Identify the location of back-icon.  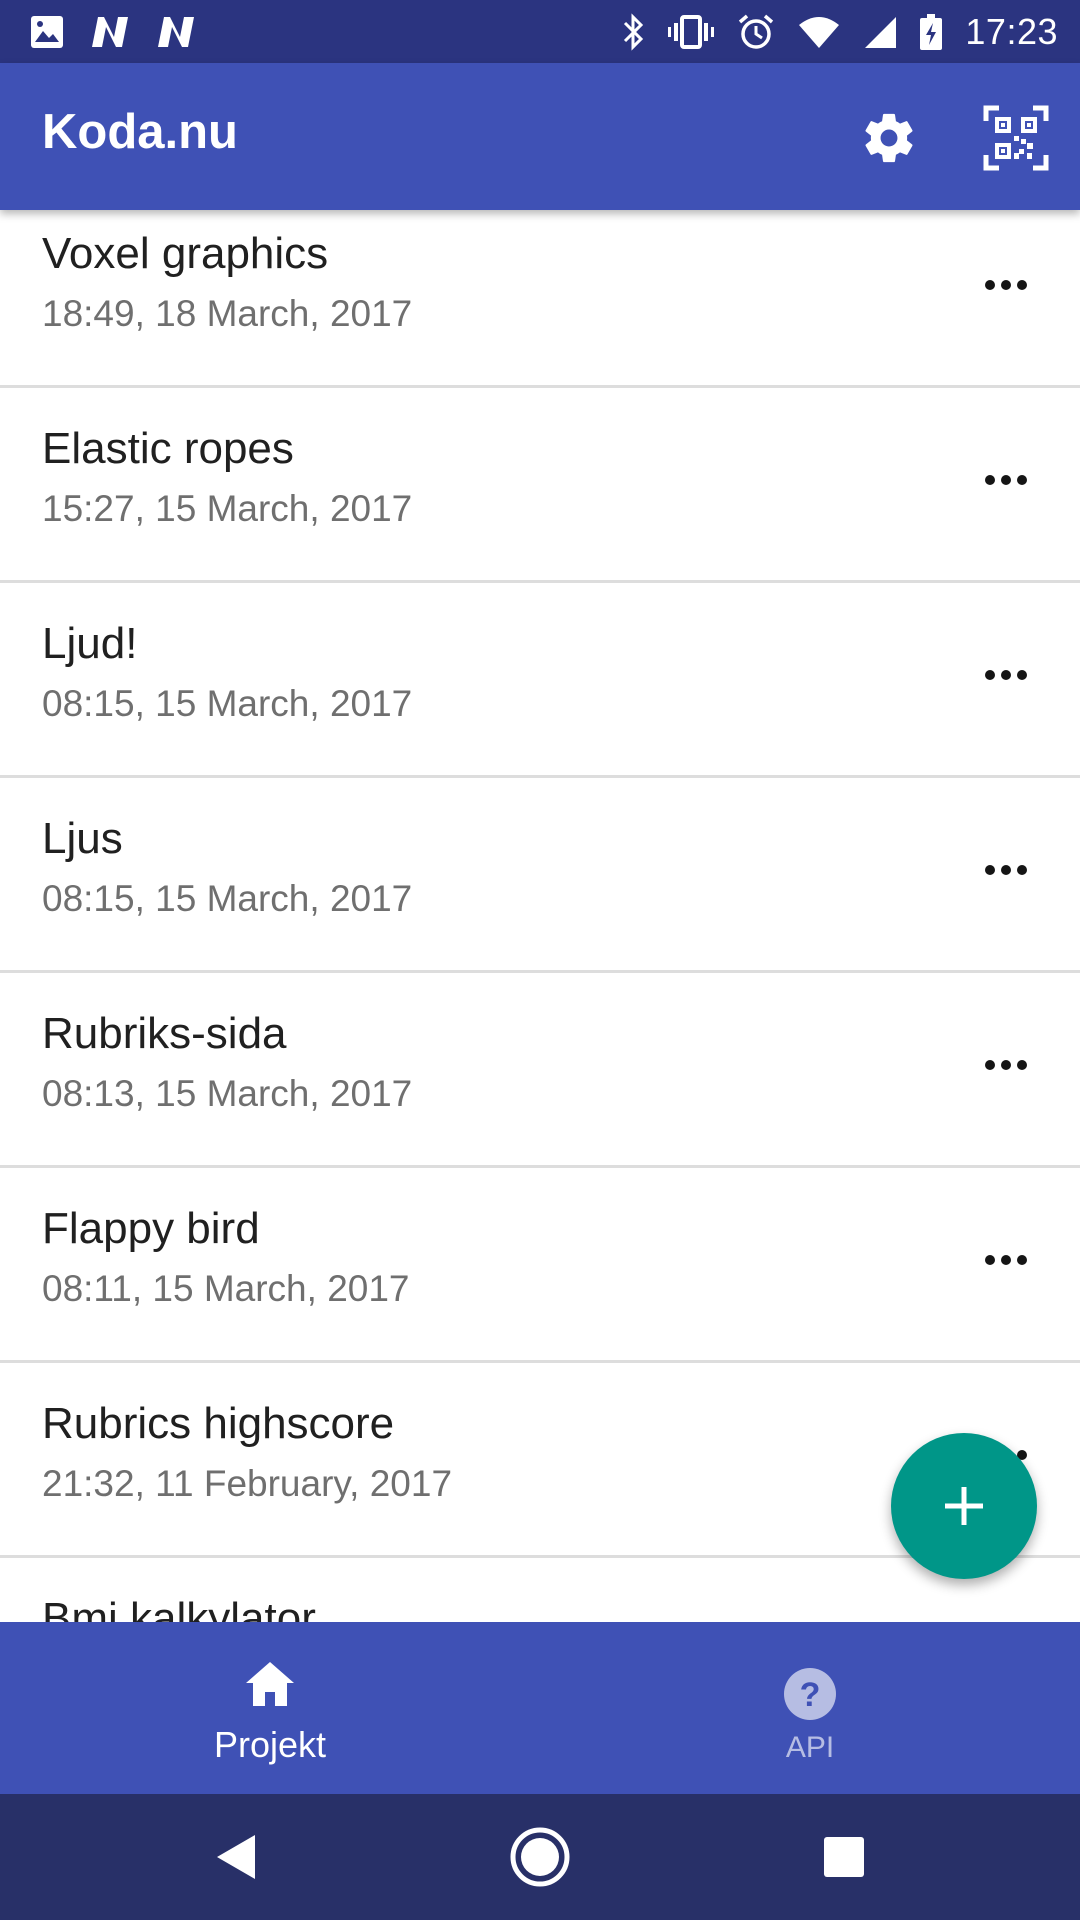
(236, 1857).